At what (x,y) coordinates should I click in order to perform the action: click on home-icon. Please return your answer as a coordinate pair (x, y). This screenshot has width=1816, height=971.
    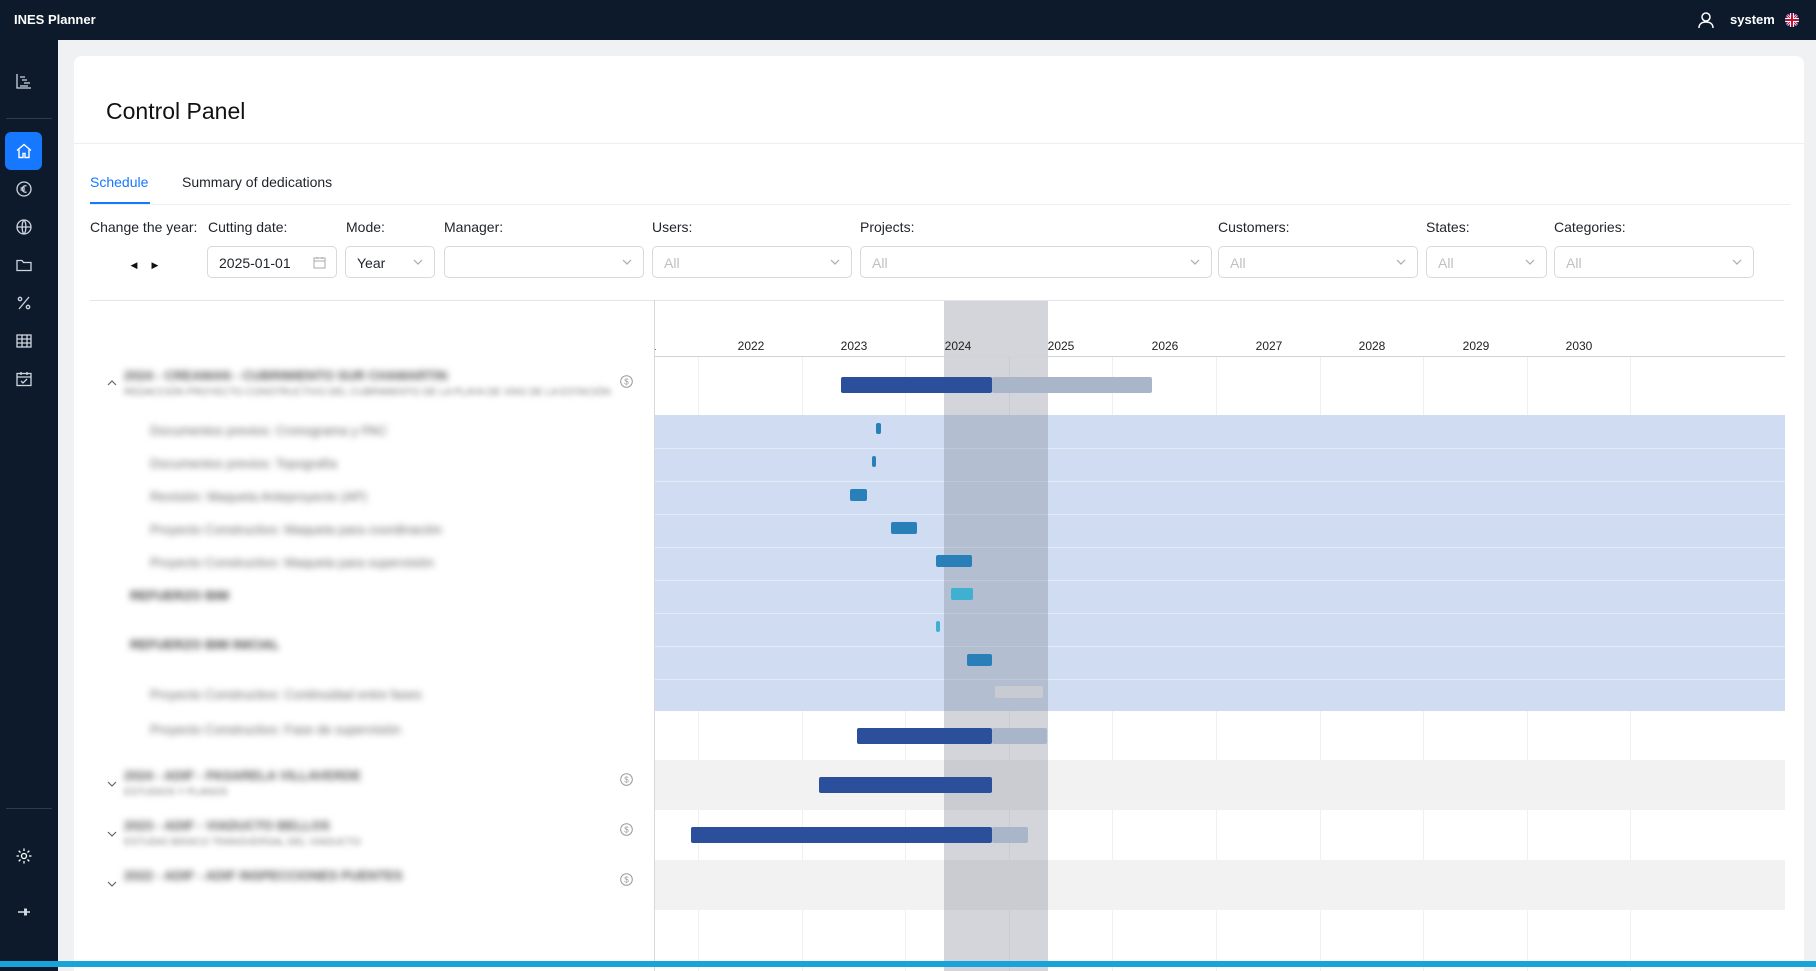
    Looking at the image, I should click on (23, 151).